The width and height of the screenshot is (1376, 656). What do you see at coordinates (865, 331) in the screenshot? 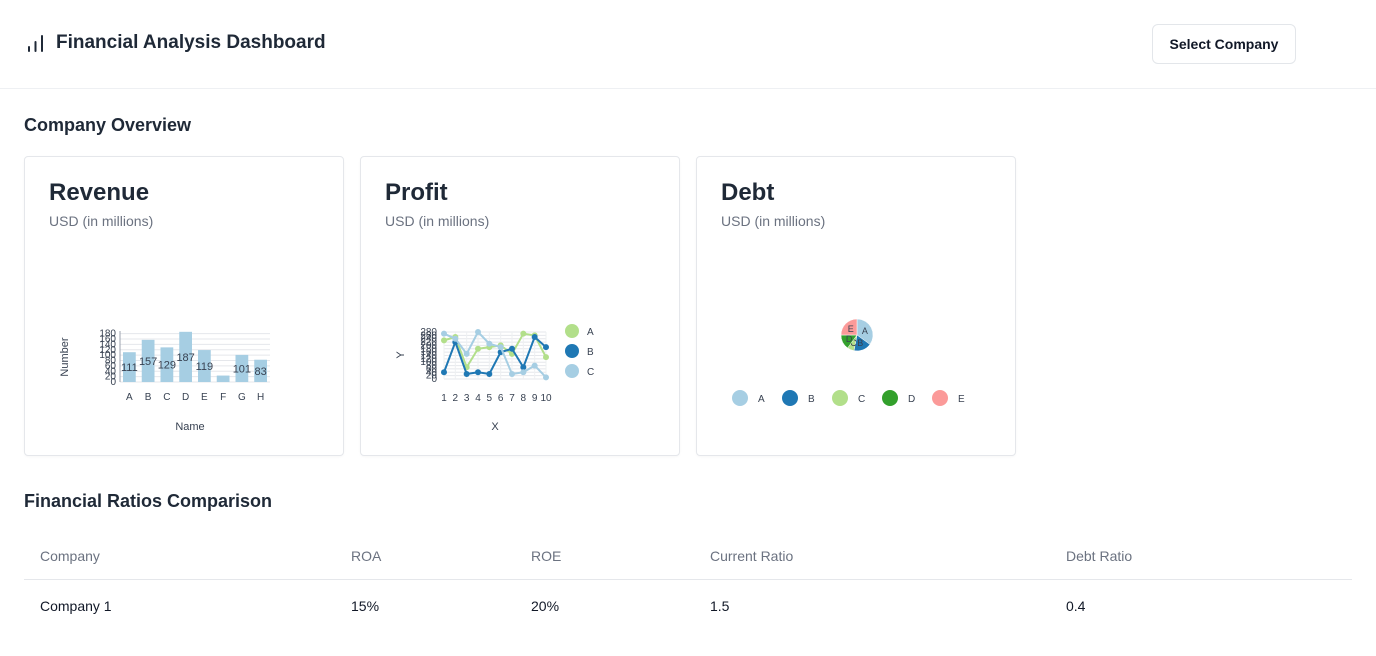
I see `slice-label: A` at bounding box center [865, 331].